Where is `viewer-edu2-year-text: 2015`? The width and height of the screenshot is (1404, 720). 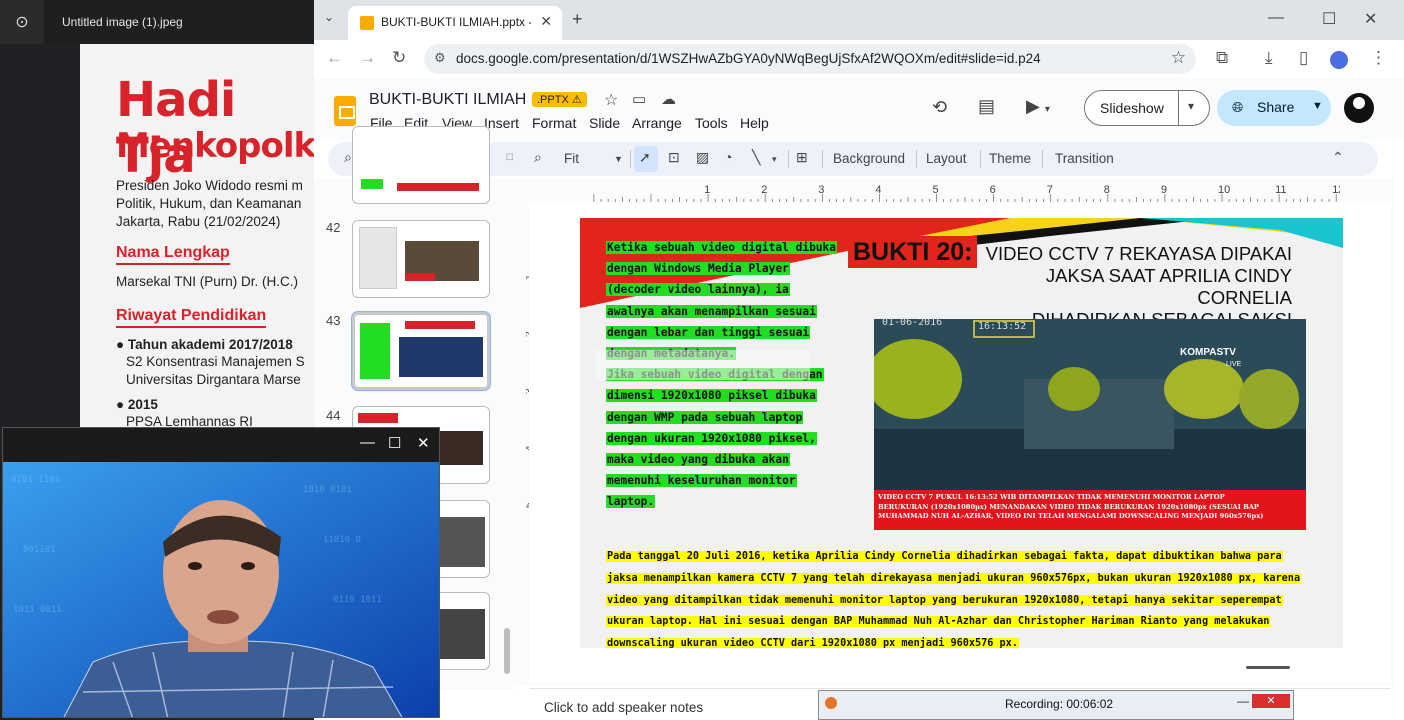
viewer-edu2-year-text: 2015 is located at coordinates (142, 404).